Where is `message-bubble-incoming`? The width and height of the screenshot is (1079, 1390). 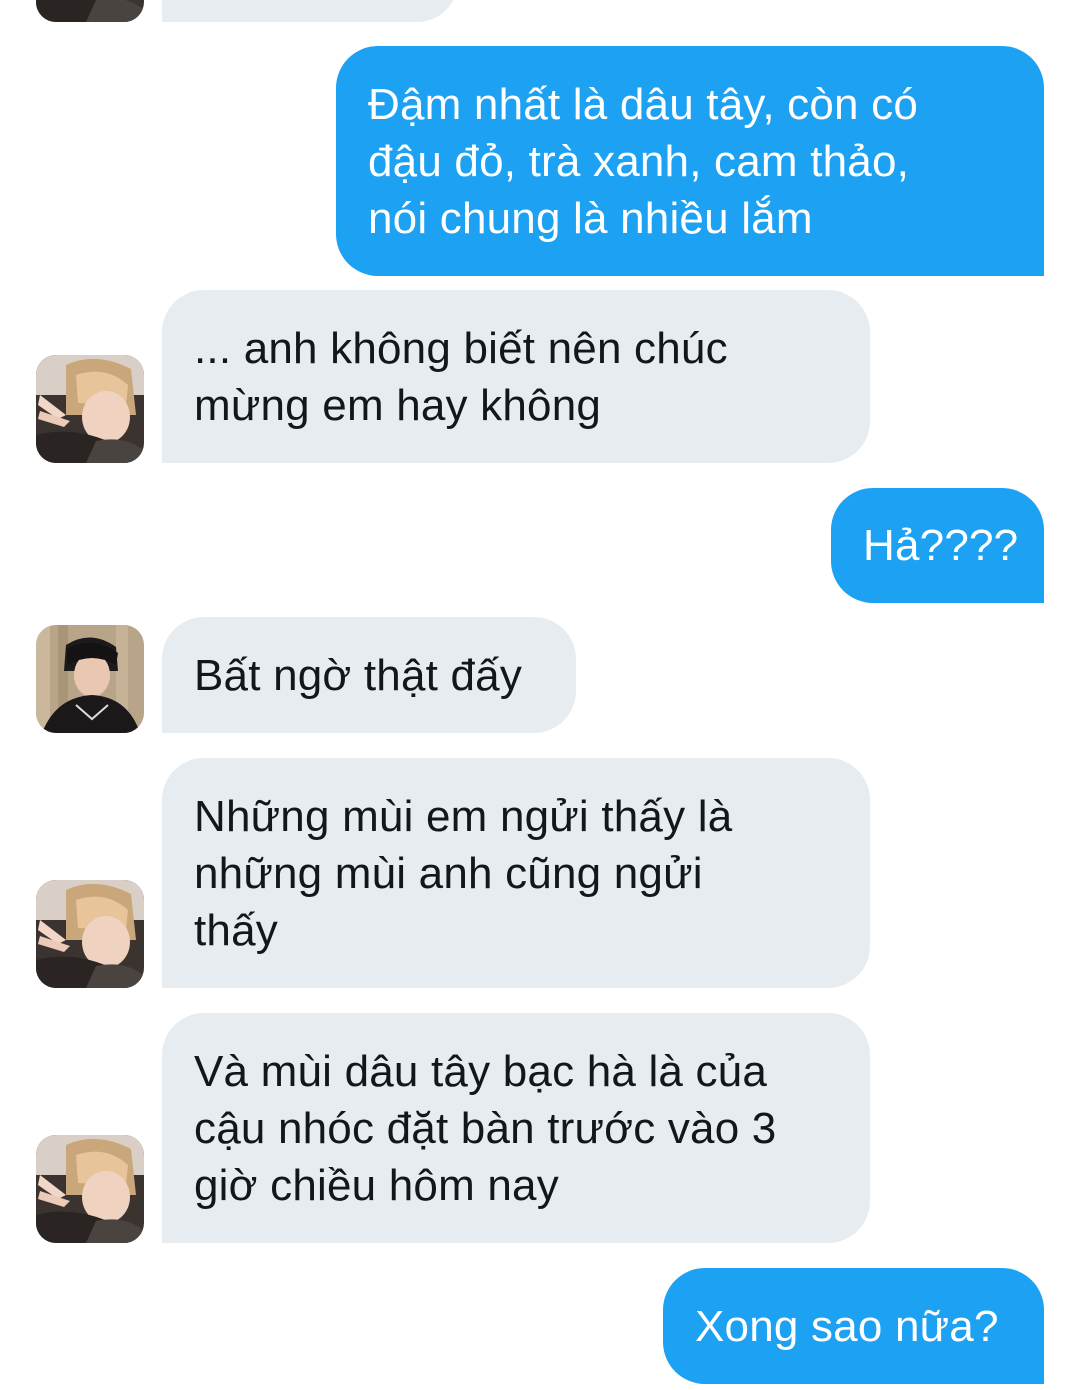
message-bubble-incoming is located at coordinates (310, 11).